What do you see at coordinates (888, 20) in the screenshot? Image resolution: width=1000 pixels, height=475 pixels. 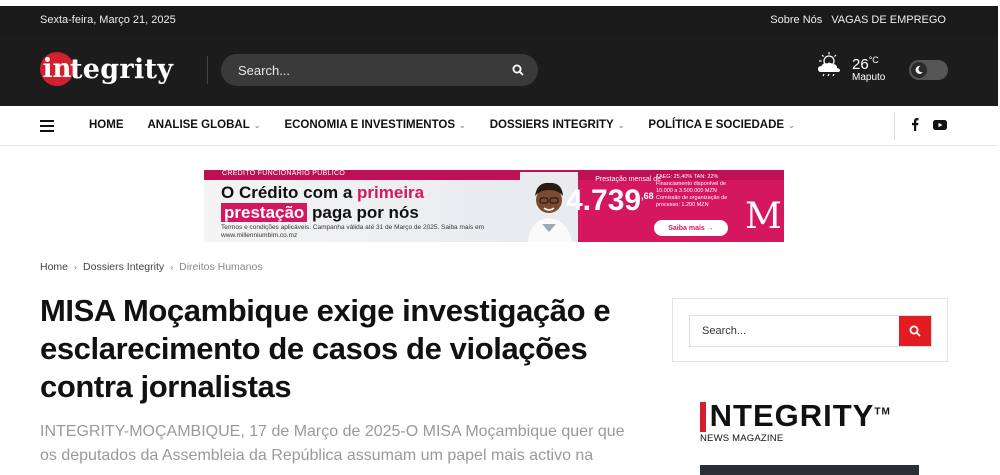 I see `link-jobs: VAGAS DE EMPREGO` at bounding box center [888, 20].